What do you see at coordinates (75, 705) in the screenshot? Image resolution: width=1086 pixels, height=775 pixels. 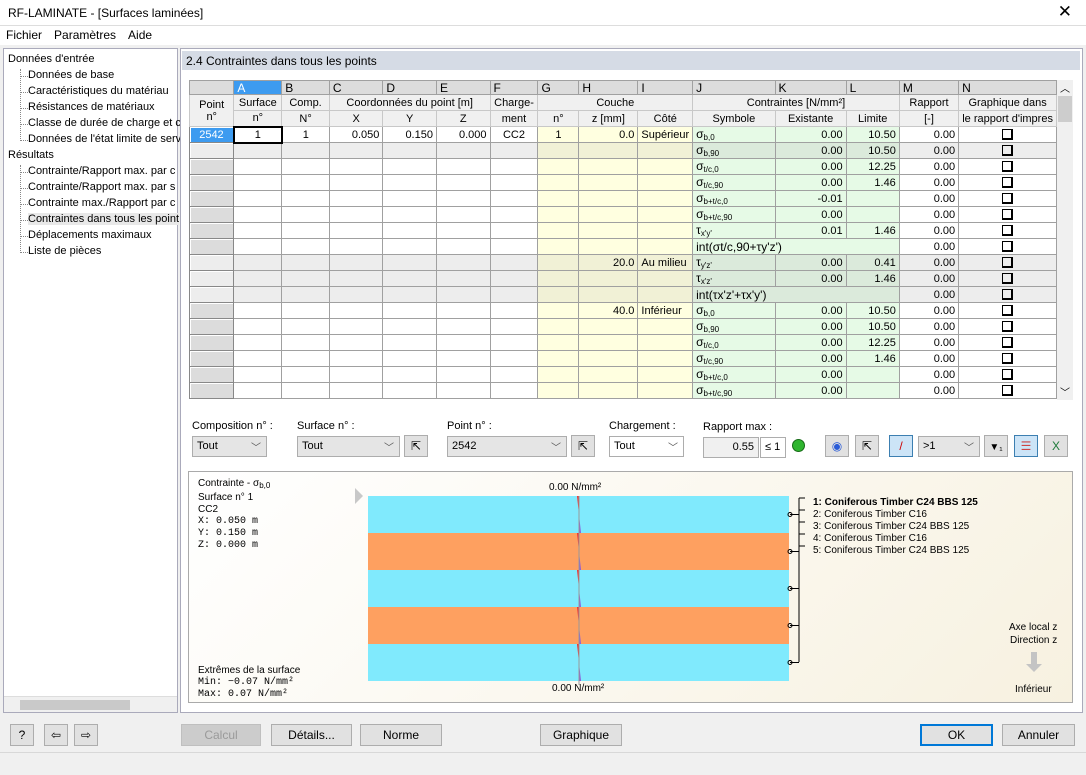 I see `scrollbar-thumb` at bounding box center [75, 705].